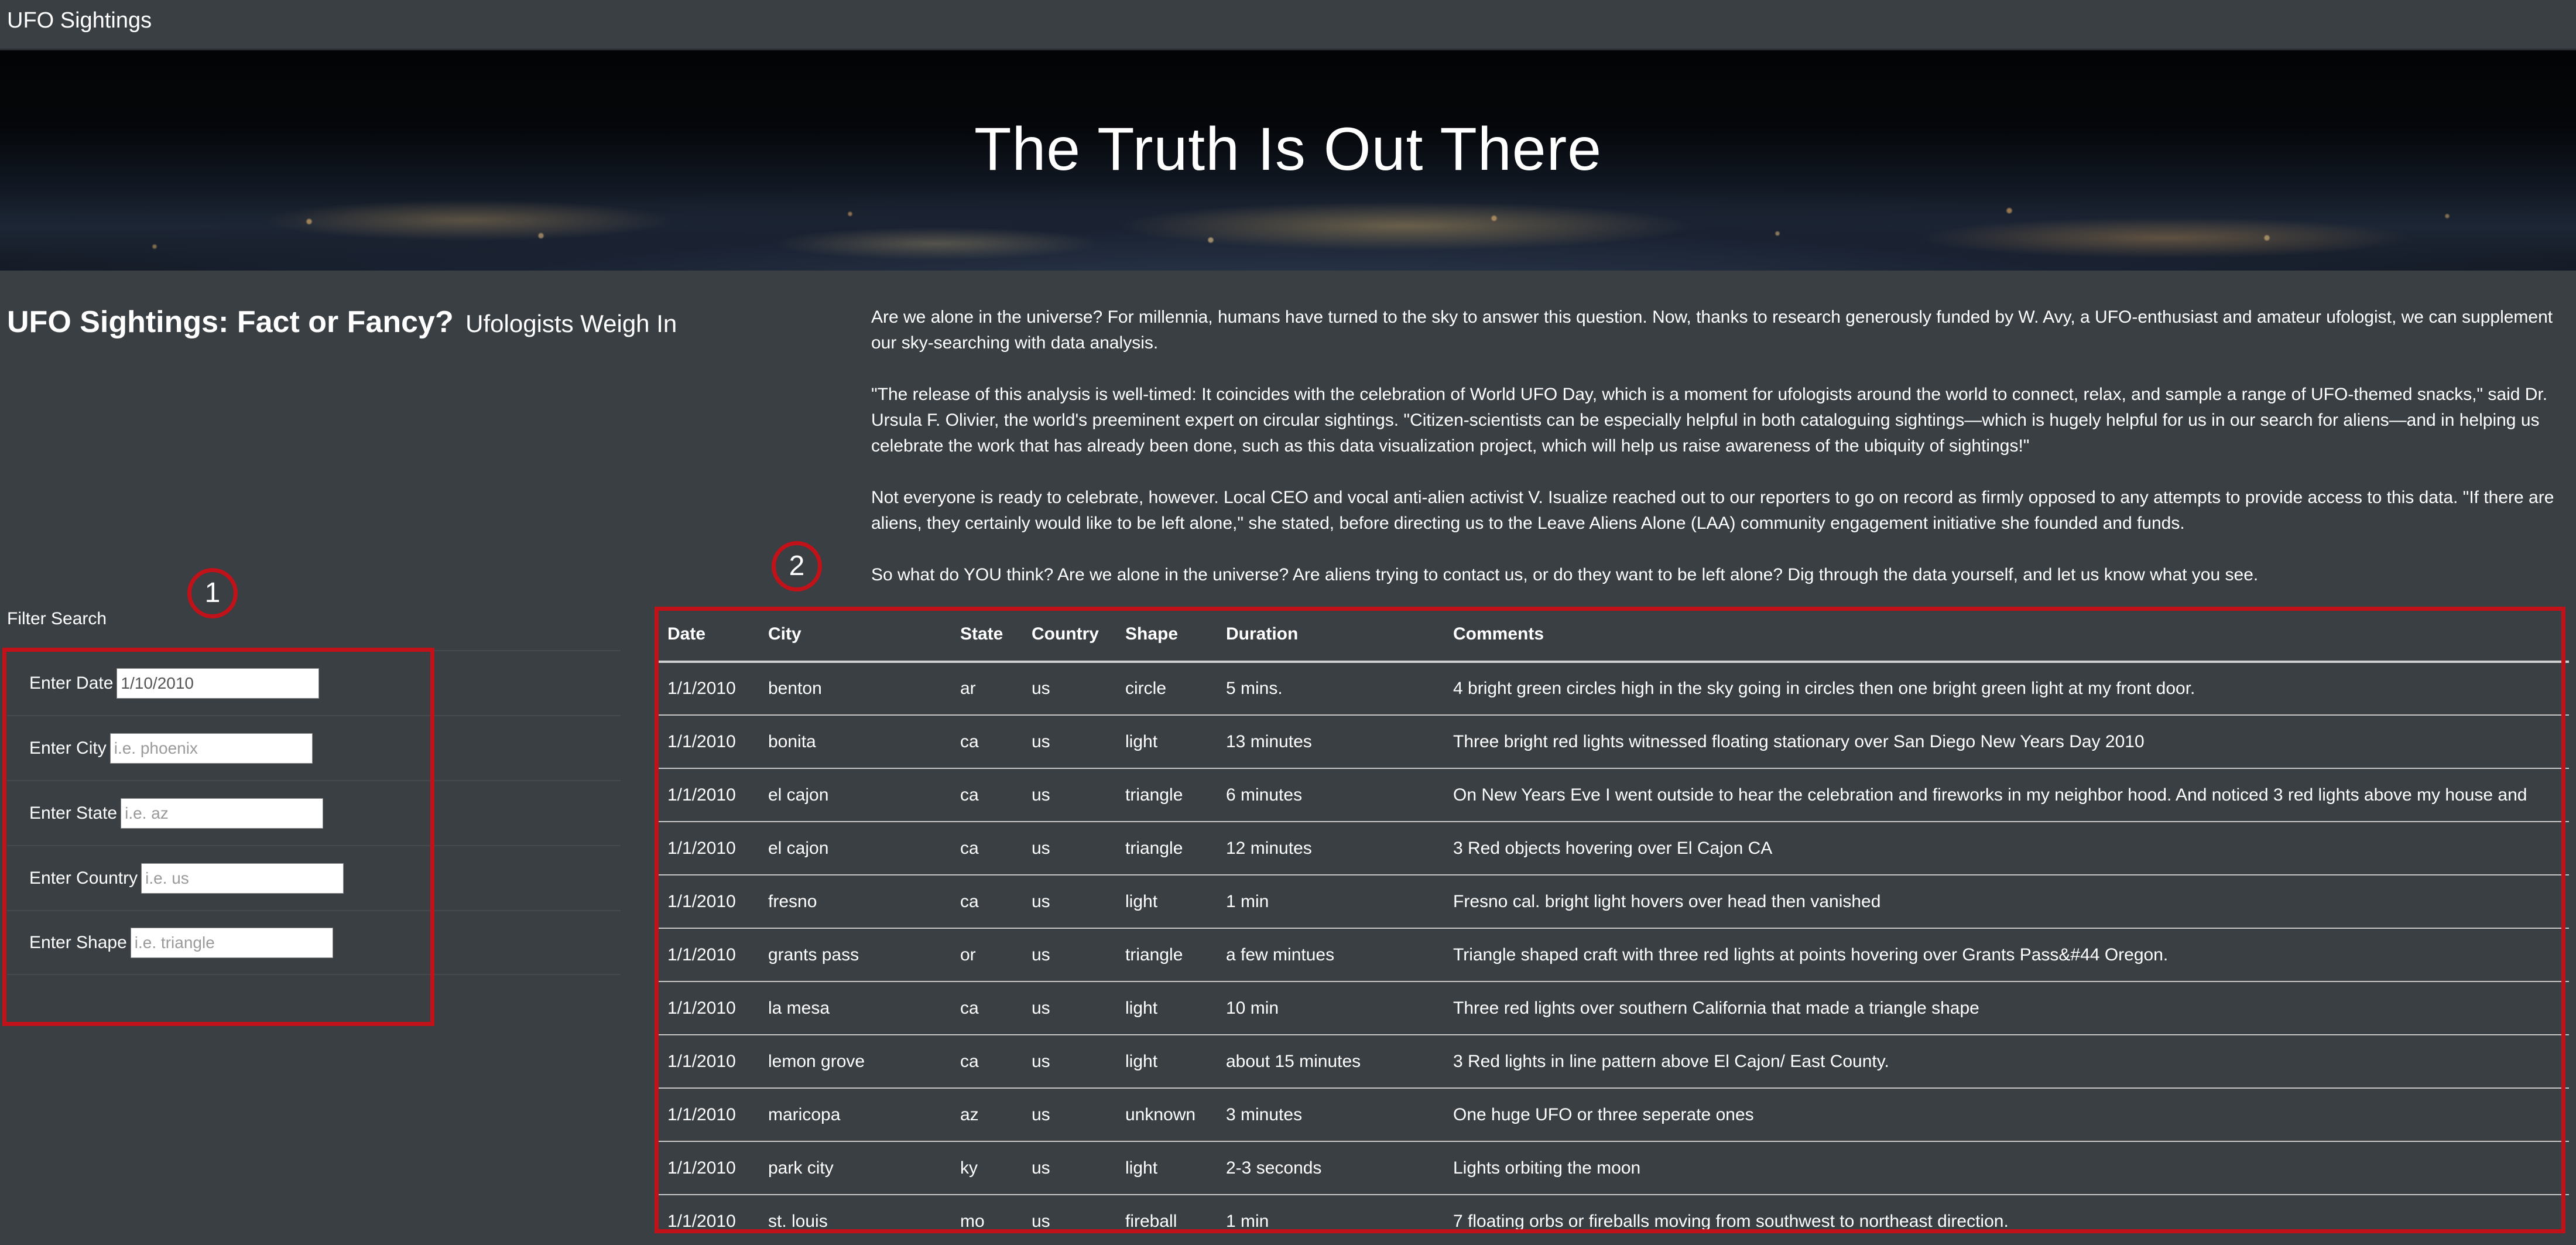 The height and width of the screenshot is (1245, 2576). Describe the element at coordinates (1327, 635) in the screenshot. I see `column-header-duration: Duration` at that location.